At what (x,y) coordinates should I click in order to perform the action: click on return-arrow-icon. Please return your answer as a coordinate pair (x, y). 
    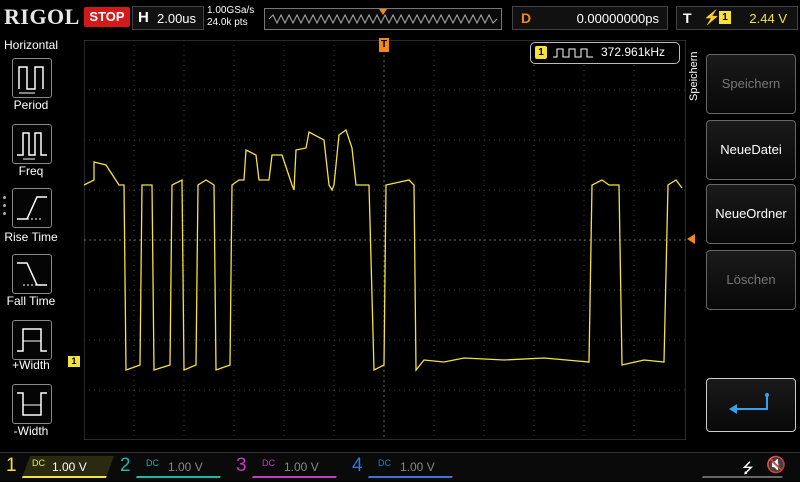
    Looking at the image, I should click on (749, 403).